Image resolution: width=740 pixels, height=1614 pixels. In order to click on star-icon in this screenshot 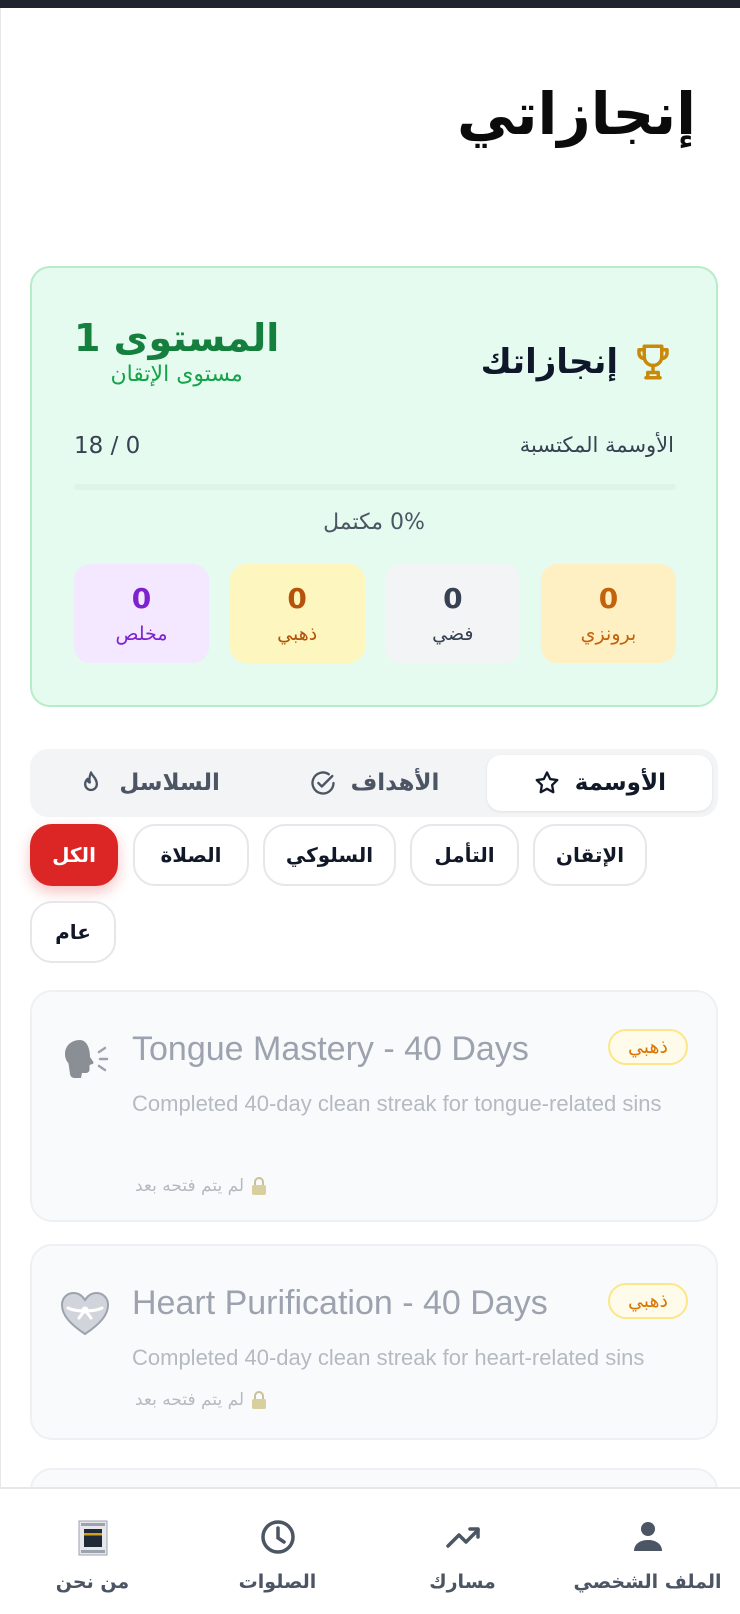, I will do `click(547, 782)`.